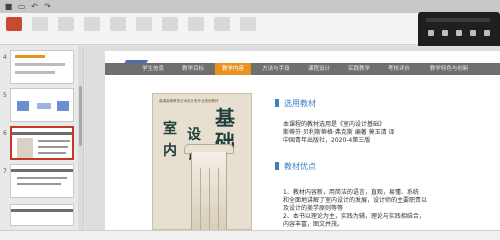  Describe the element at coordinates (339, 132) in the screenshot. I see `textbook-line-2: 斯蒂芬·贝利斯蒂格·弗克斯 编著 莫玉清 译` at that location.